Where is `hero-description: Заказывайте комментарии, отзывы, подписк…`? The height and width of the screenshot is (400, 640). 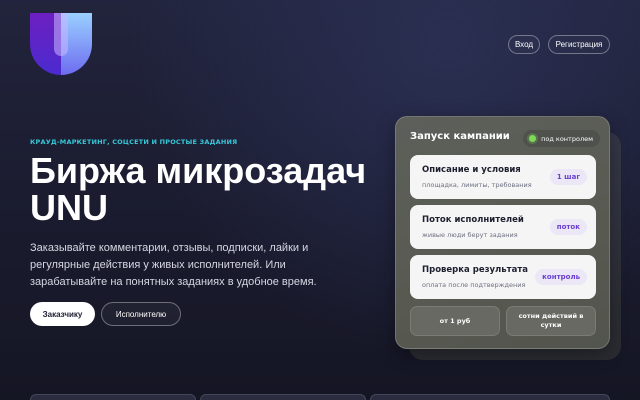
hero-description: Заказывайте комментарии, отзывы, подписк… is located at coordinates (173, 265).